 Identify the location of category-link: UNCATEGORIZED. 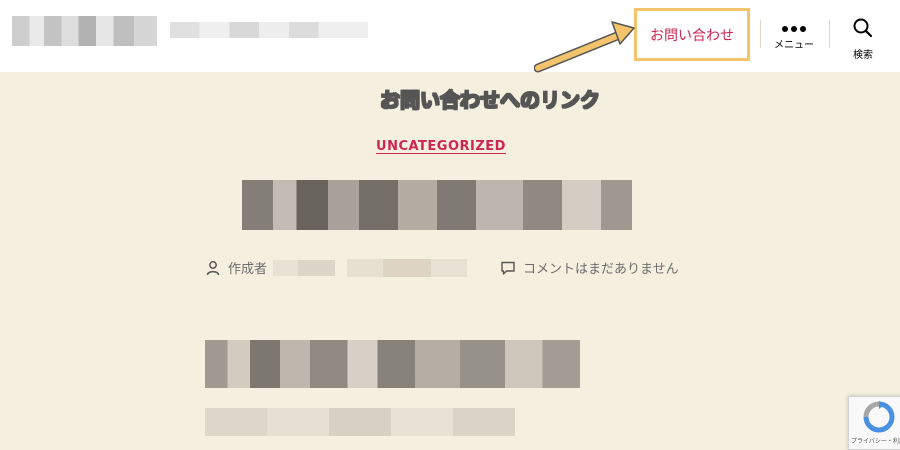
(441, 146).